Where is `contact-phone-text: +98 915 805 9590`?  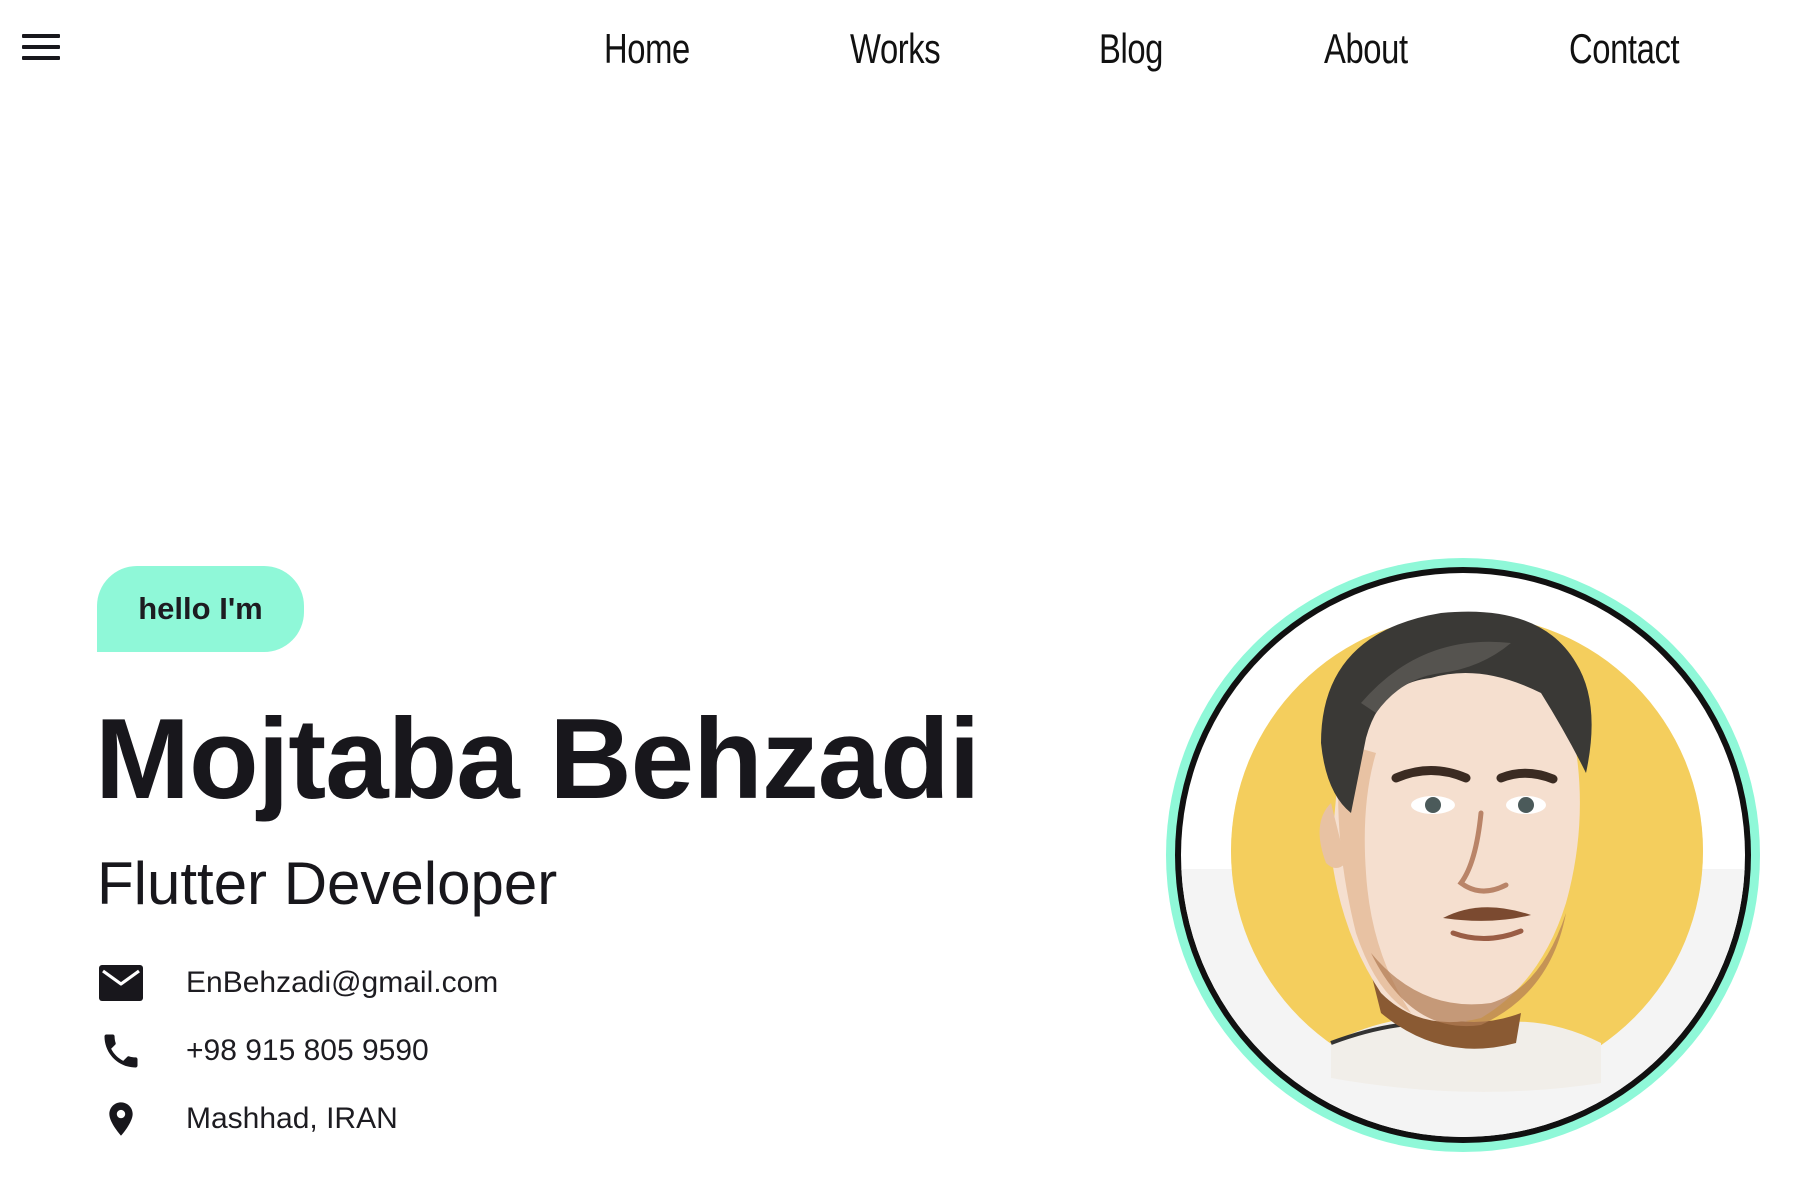 contact-phone-text: +98 915 805 9590 is located at coordinates (307, 1051).